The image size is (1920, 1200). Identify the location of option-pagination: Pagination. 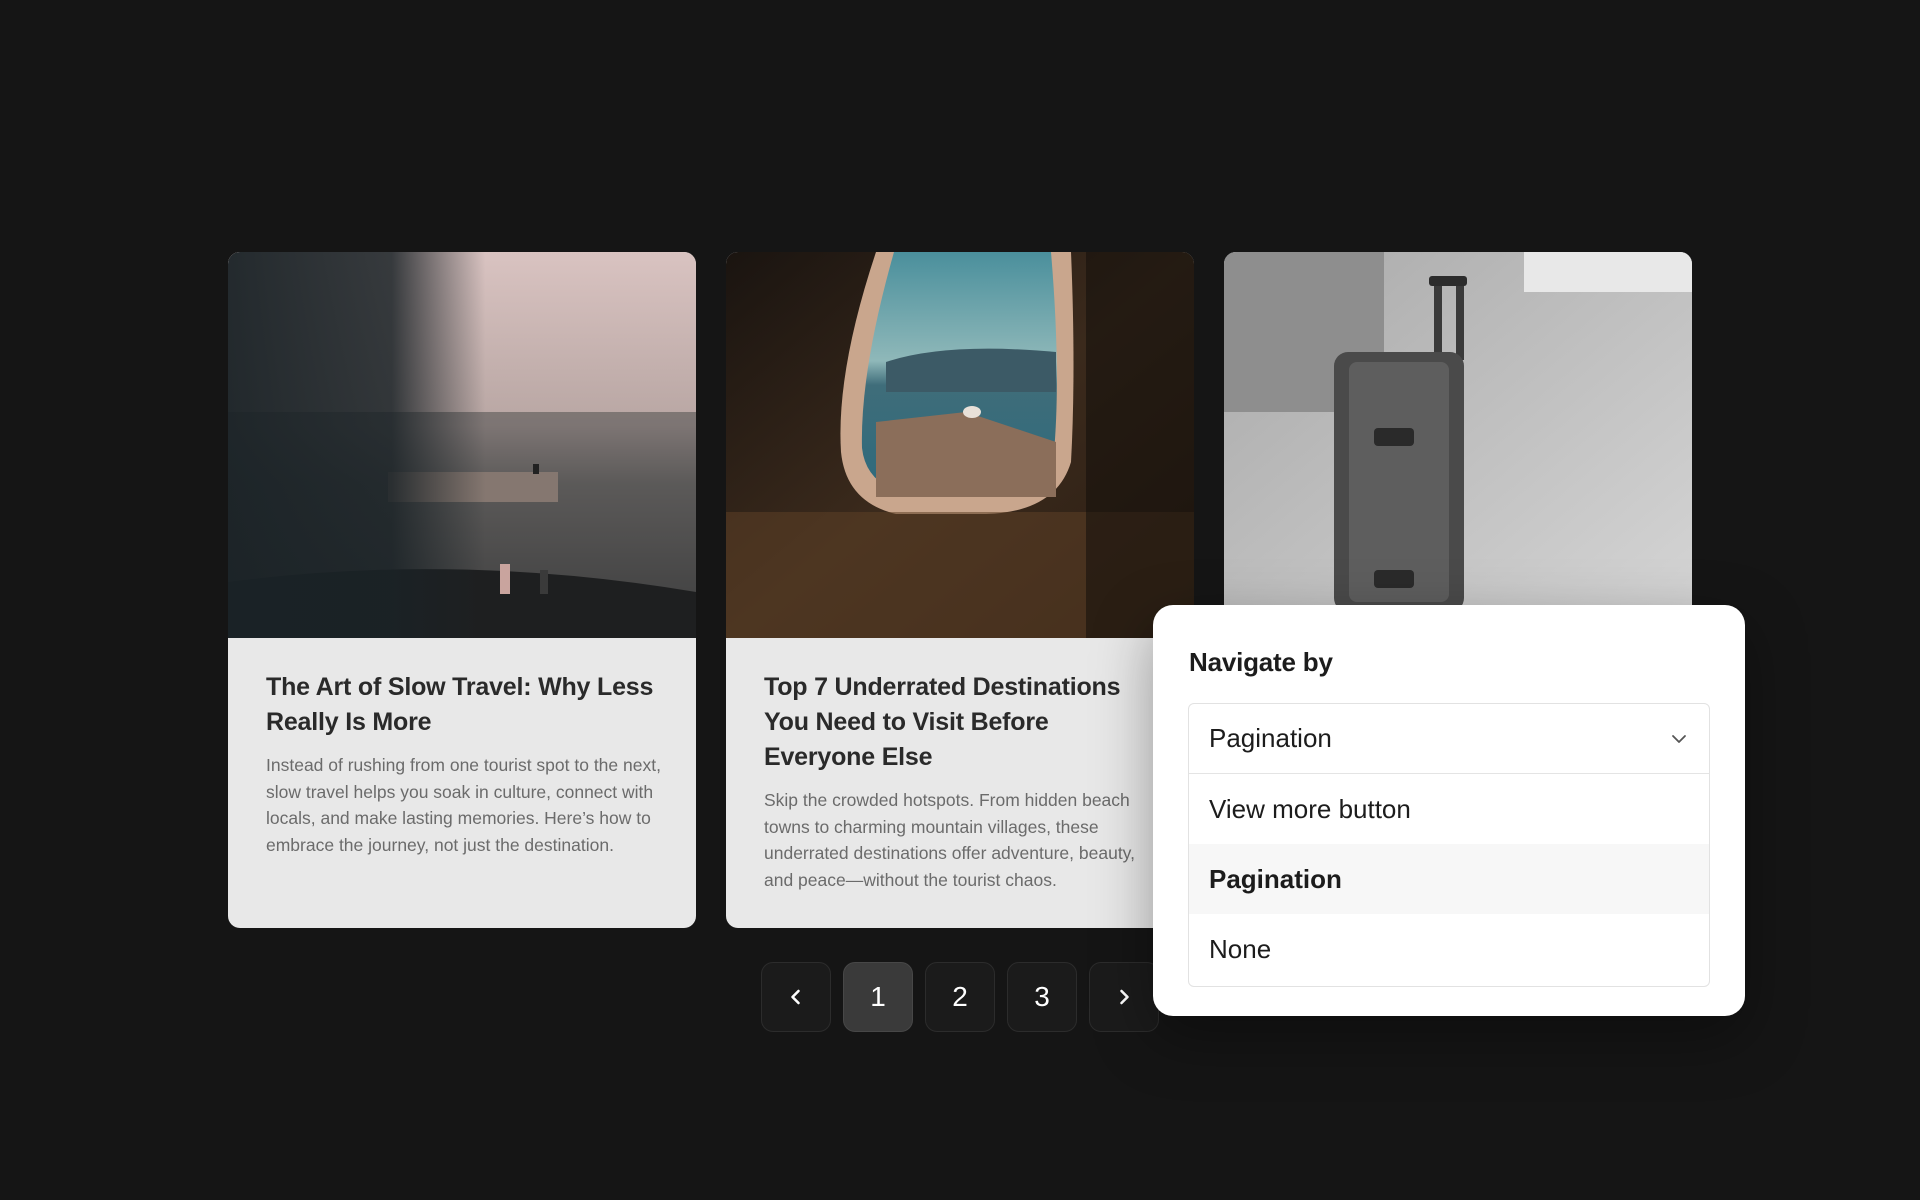
(1449, 879).